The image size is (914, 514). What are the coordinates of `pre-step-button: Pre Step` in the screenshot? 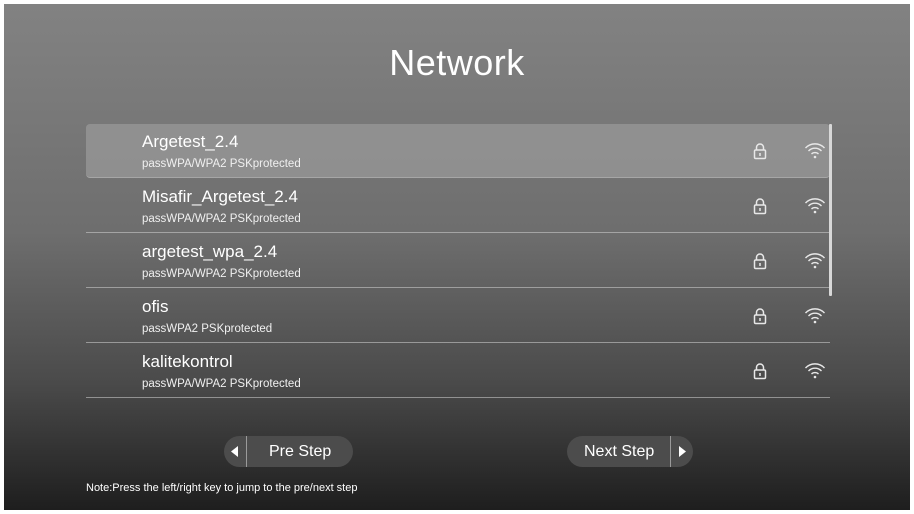 It's located at (288, 451).